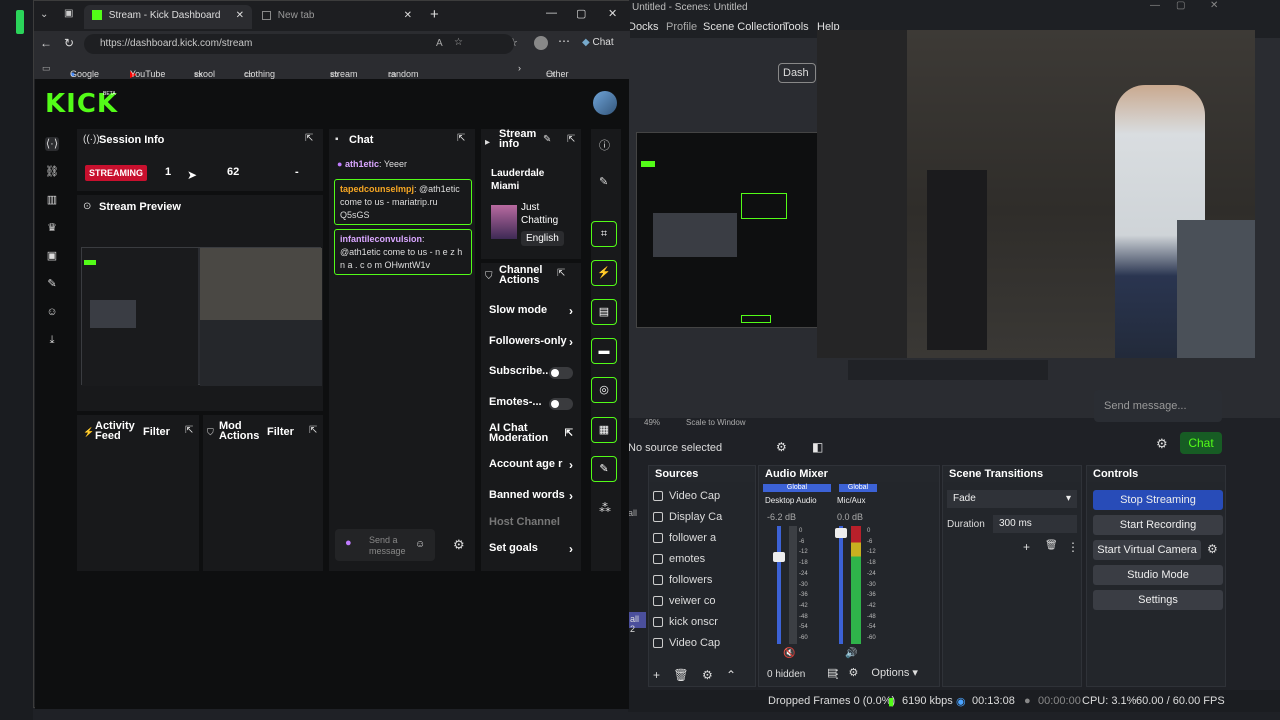 Image resolution: width=1280 pixels, height=720 pixels. I want to click on clip-icon: ⌗, so click(604, 234).